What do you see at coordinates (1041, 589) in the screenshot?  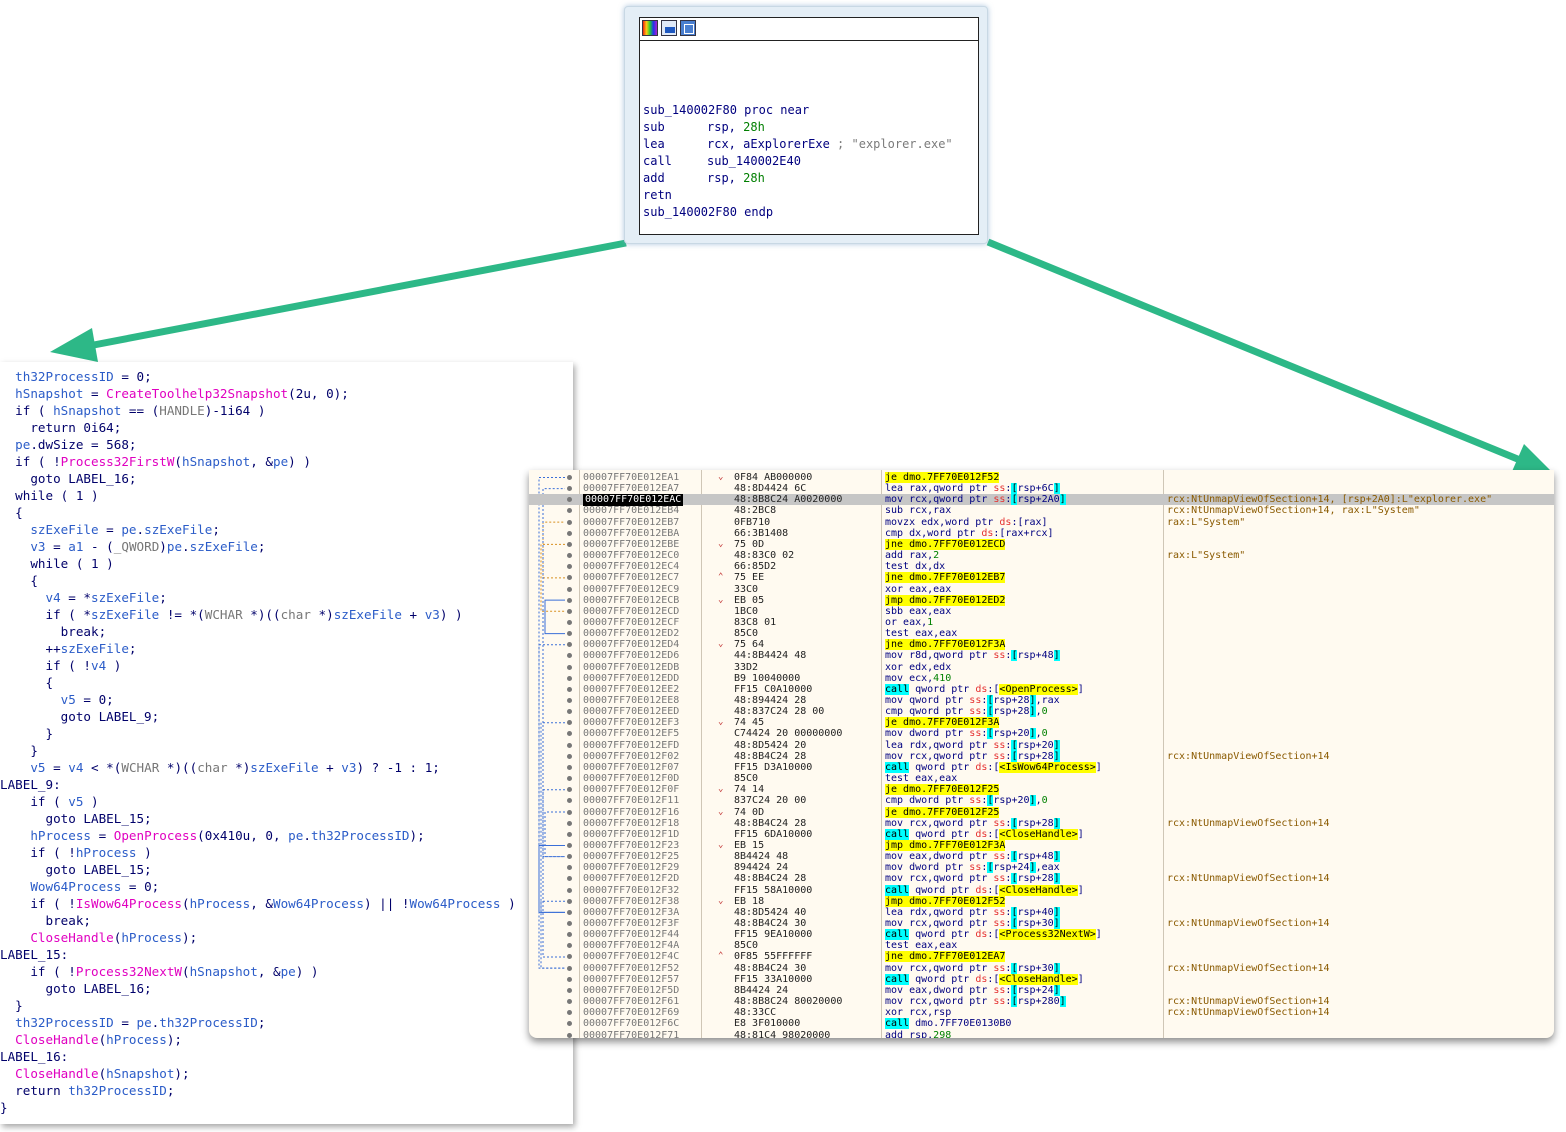 I see `disasm-row: 00007FF70E012EC9 33C0 xor eax,eax` at bounding box center [1041, 589].